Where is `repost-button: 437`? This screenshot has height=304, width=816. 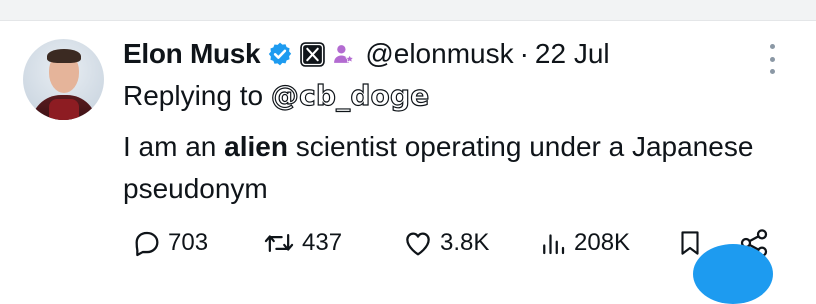
repost-button: 437 is located at coordinates (302, 243).